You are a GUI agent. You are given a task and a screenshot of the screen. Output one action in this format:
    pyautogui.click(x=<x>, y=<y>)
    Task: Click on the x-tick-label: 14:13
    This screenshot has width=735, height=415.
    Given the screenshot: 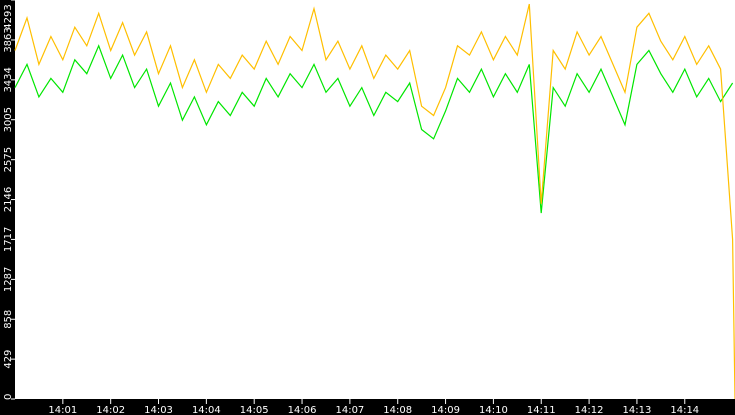 What is the action you would take?
    pyautogui.click(x=637, y=410)
    